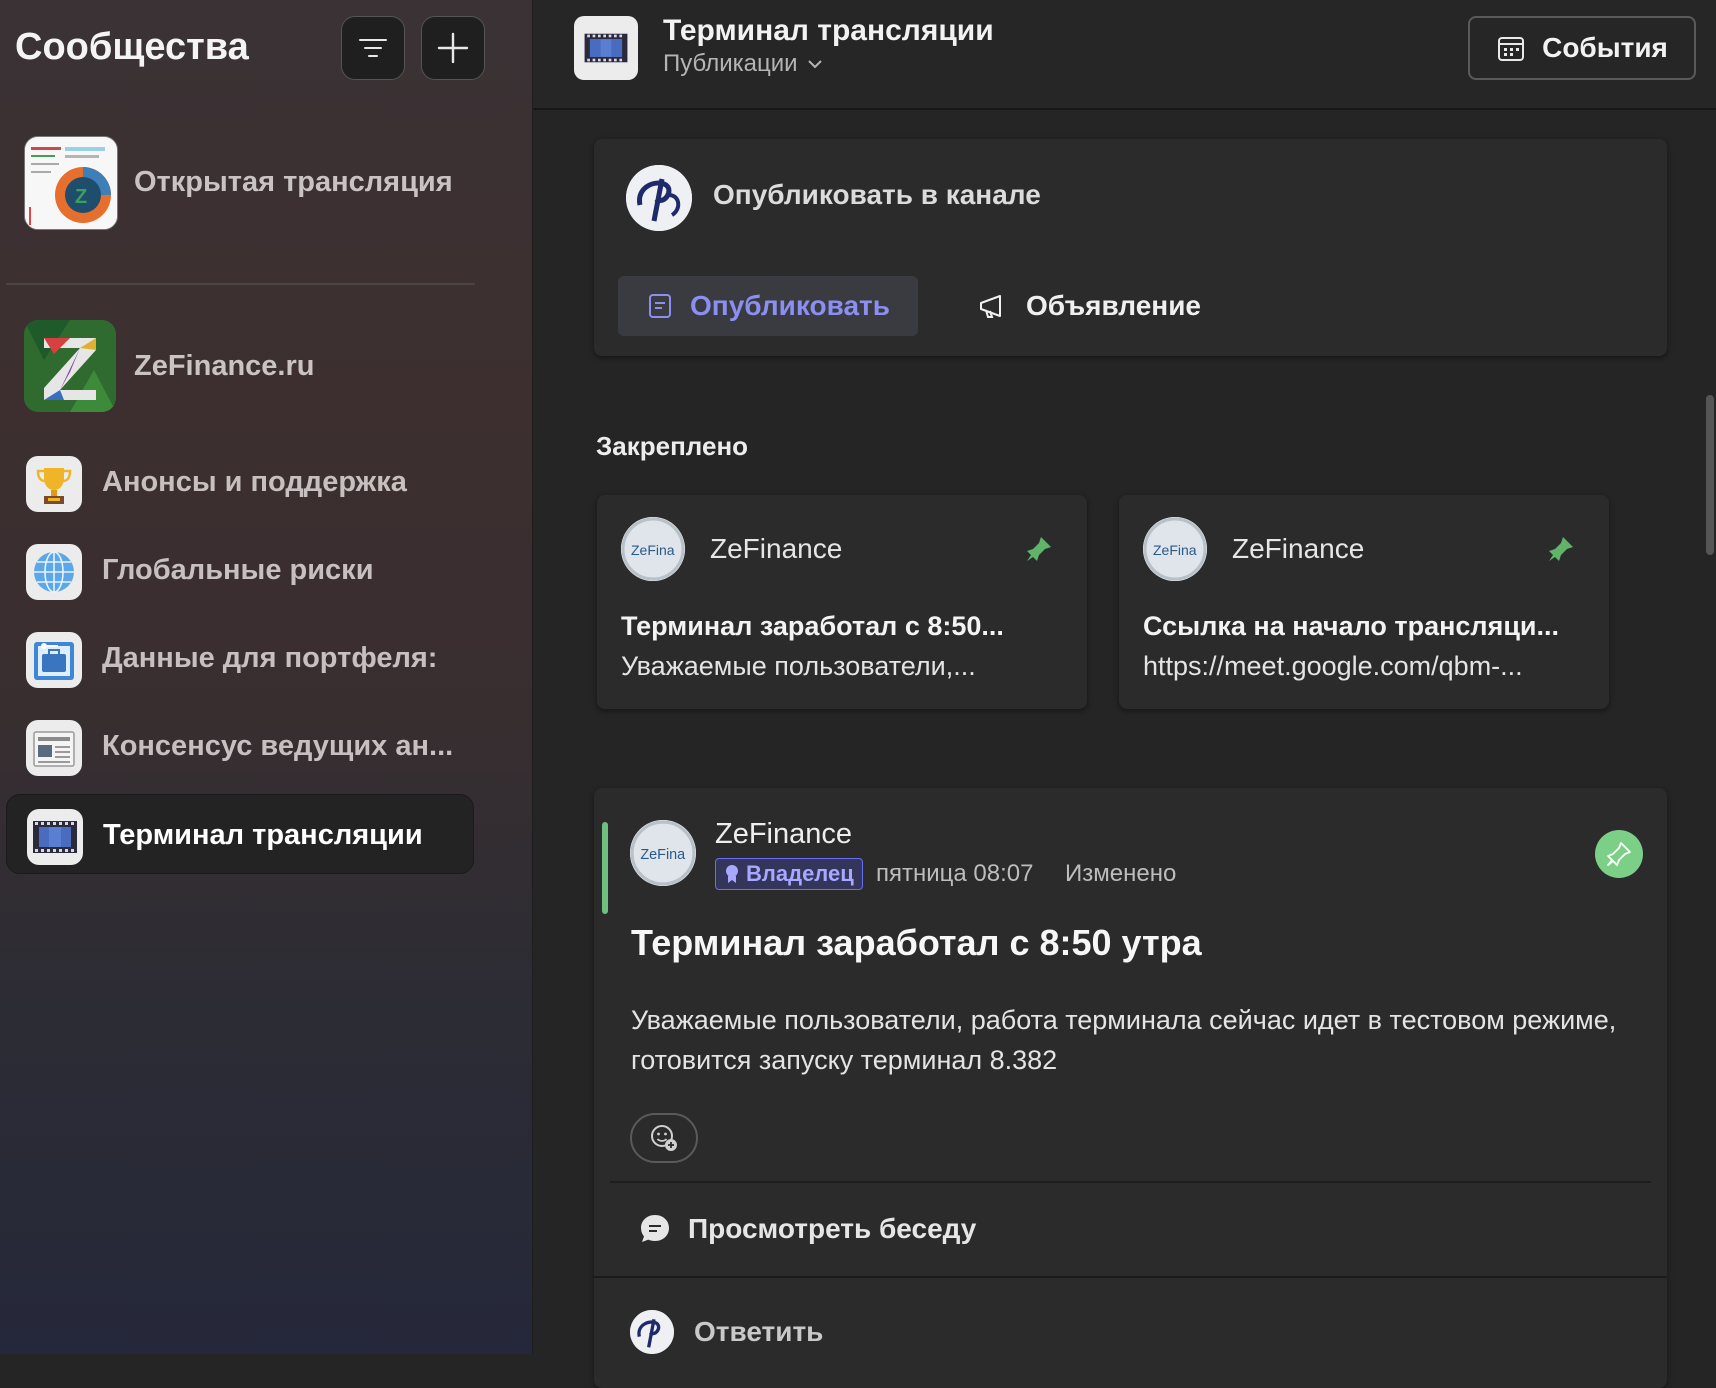  What do you see at coordinates (660, 306) in the screenshot?
I see `post-icon` at bounding box center [660, 306].